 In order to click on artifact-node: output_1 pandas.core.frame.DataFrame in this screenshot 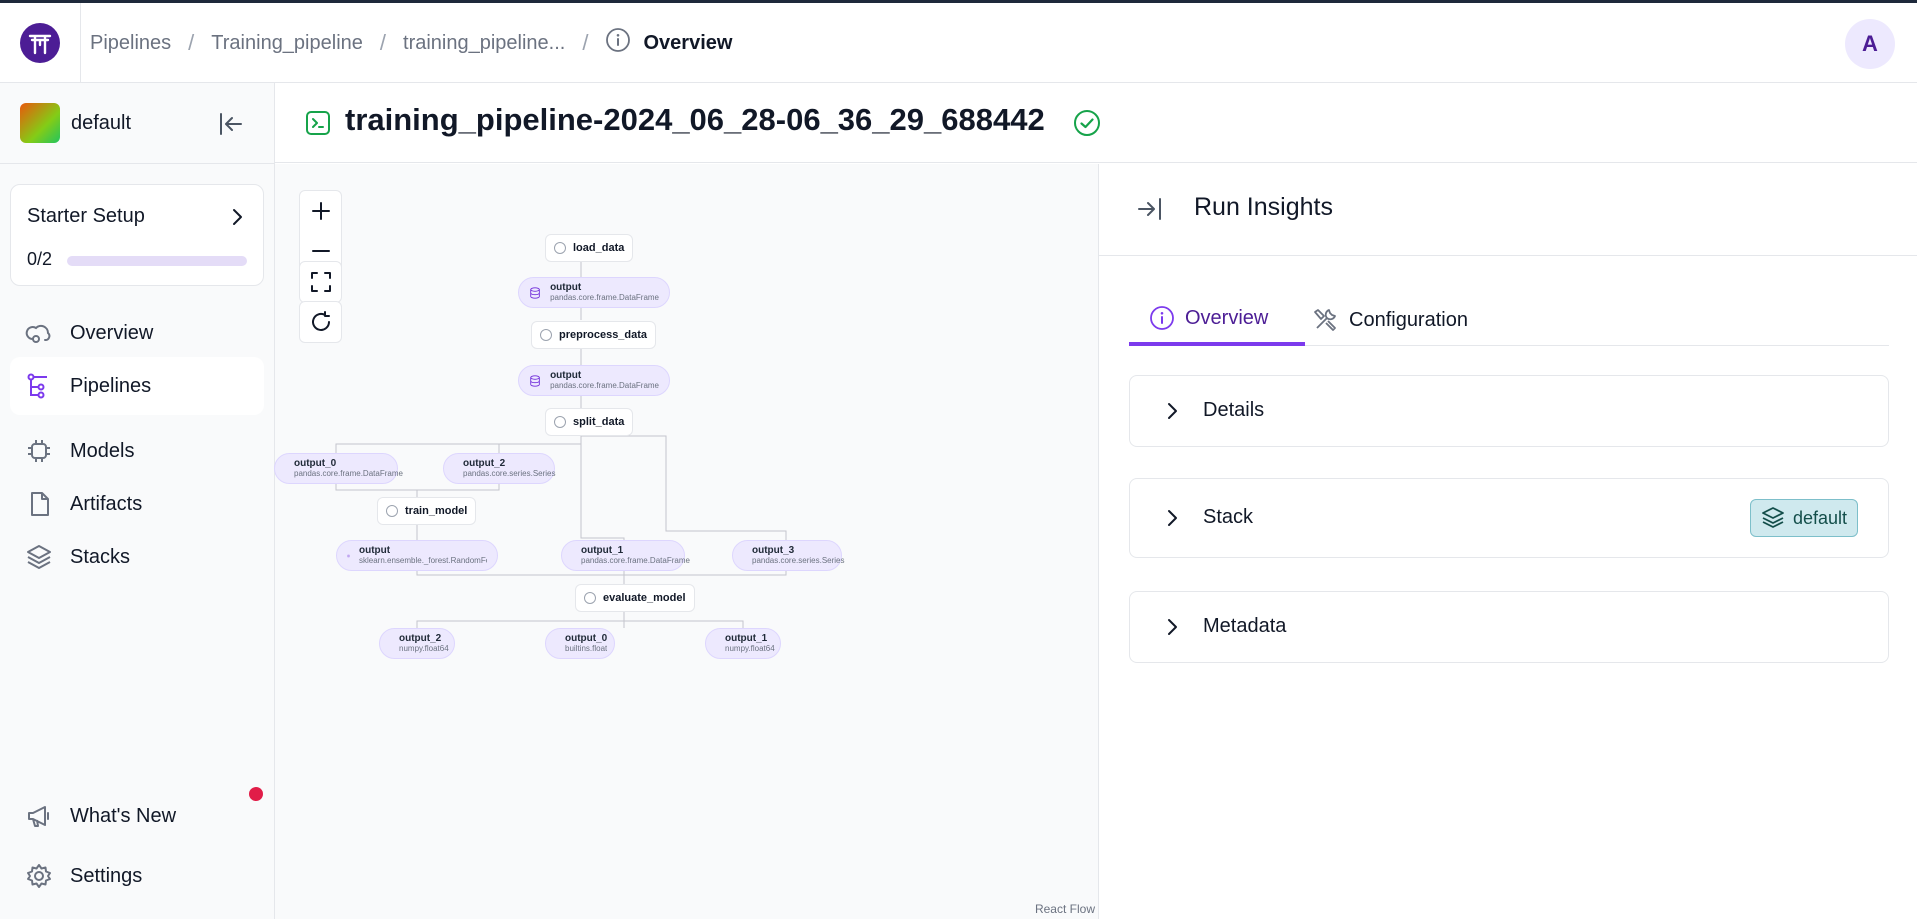, I will do `click(625, 555)`.